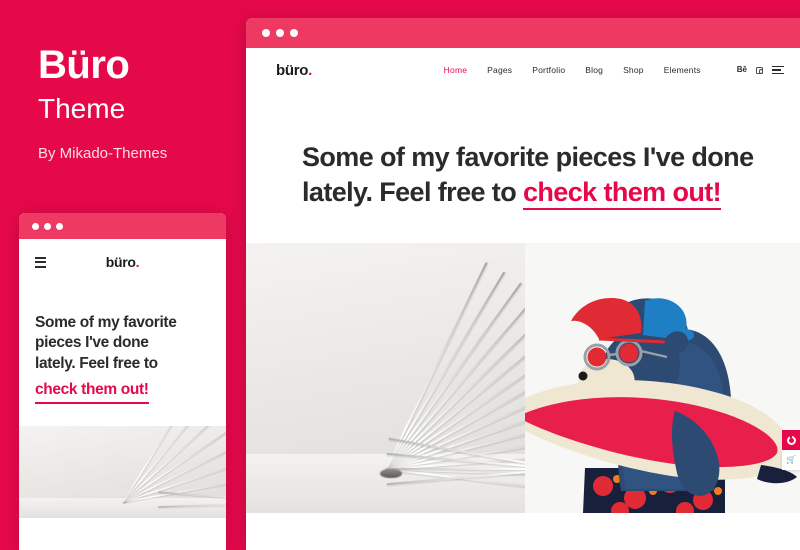 Image resolution: width=800 pixels, height=550 pixels. What do you see at coordinates (103, 153) in the screenshot?
I see `product-author: By Mikado-Themes` at bounding box center [103, 153].